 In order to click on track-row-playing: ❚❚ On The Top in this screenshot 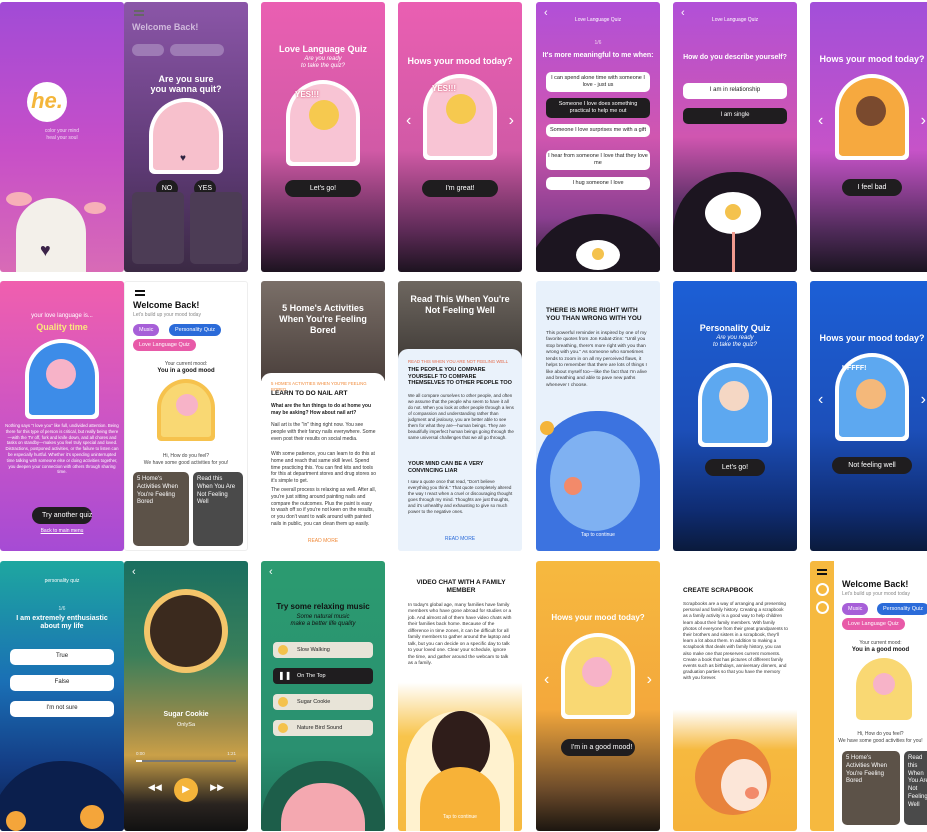, I will do `click(323, 676)`.